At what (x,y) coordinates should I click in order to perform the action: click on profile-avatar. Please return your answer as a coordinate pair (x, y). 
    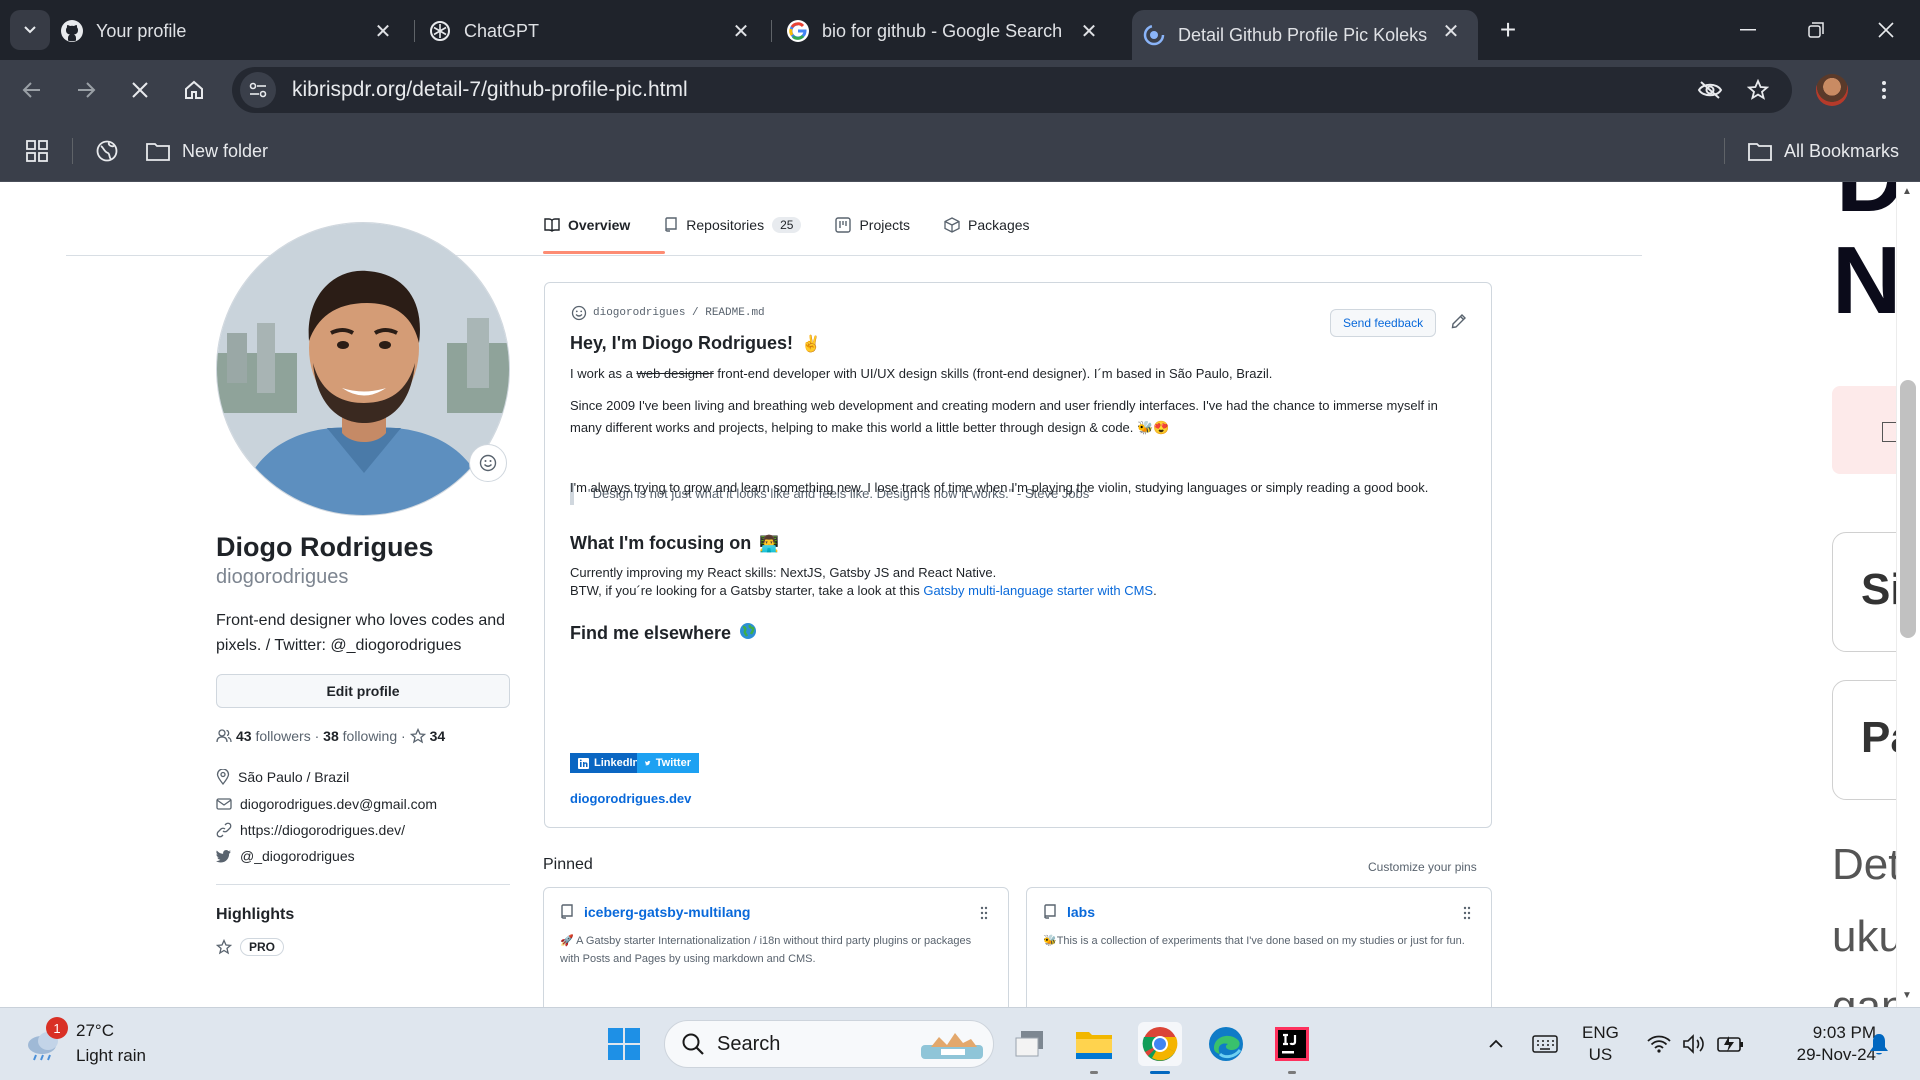
    Looking at the image, I should click on (1832, 90).